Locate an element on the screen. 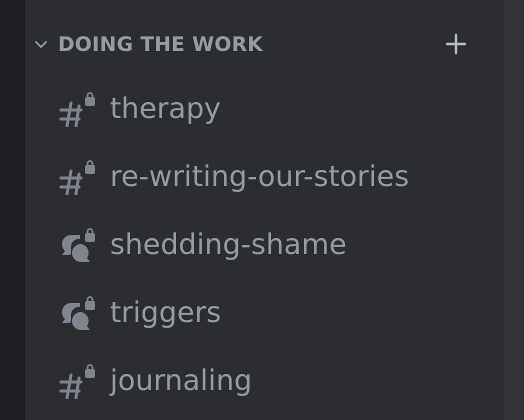  channel-item: therapy is located at coordinates (268, 109).